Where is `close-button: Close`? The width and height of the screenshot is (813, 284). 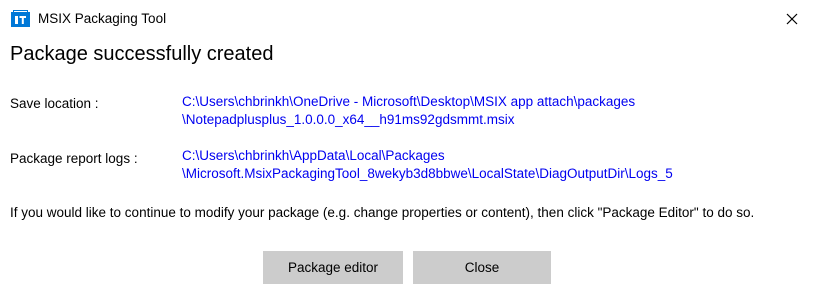 close-button: Close is located at coordinates (482, 267).